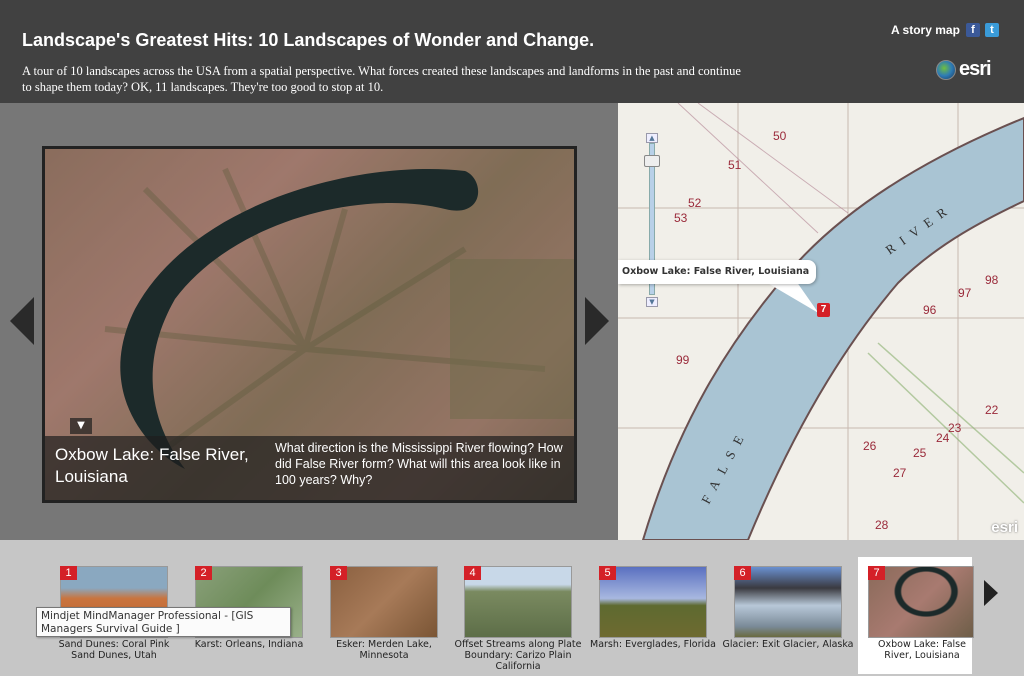 This screenshot has height=676, width=1024. What do you see at coordinates (788, 644) in the screenshot?
I see `thumbnail-caption: Glacier: Exit Glacier, Alaska` at bounding box center [788, 644].